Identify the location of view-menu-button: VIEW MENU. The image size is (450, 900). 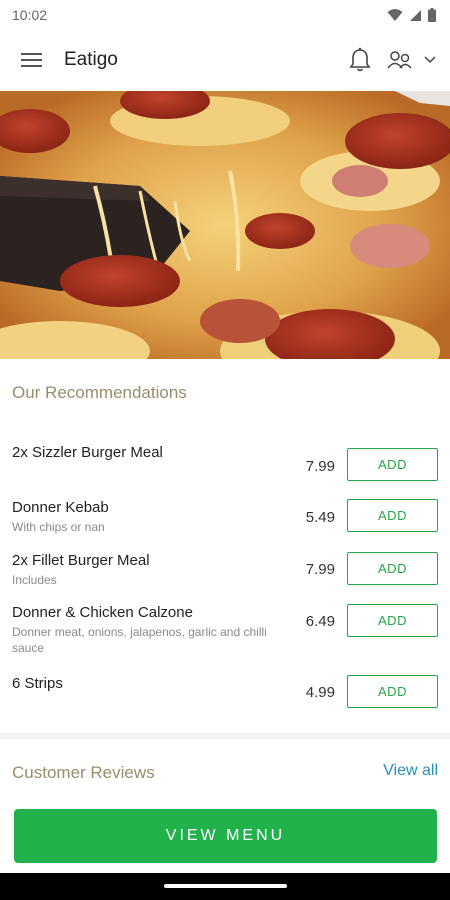
(225, 836).